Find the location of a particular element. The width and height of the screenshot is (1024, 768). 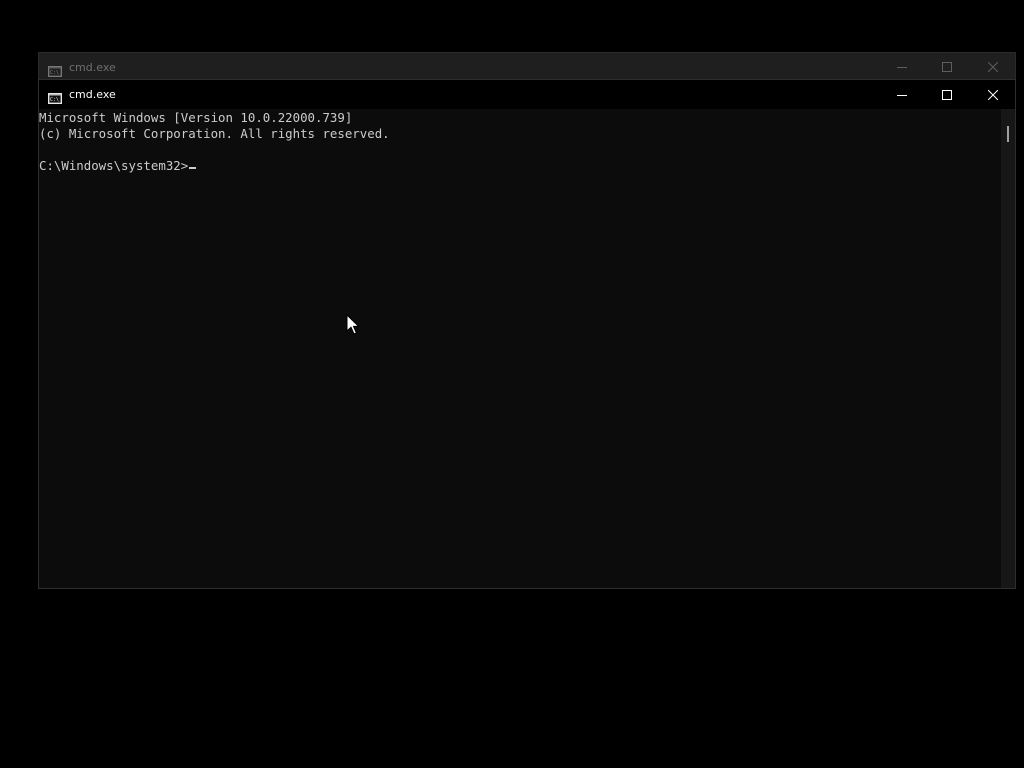

mouse-pointer-icon is located at coordinates (353, 324).